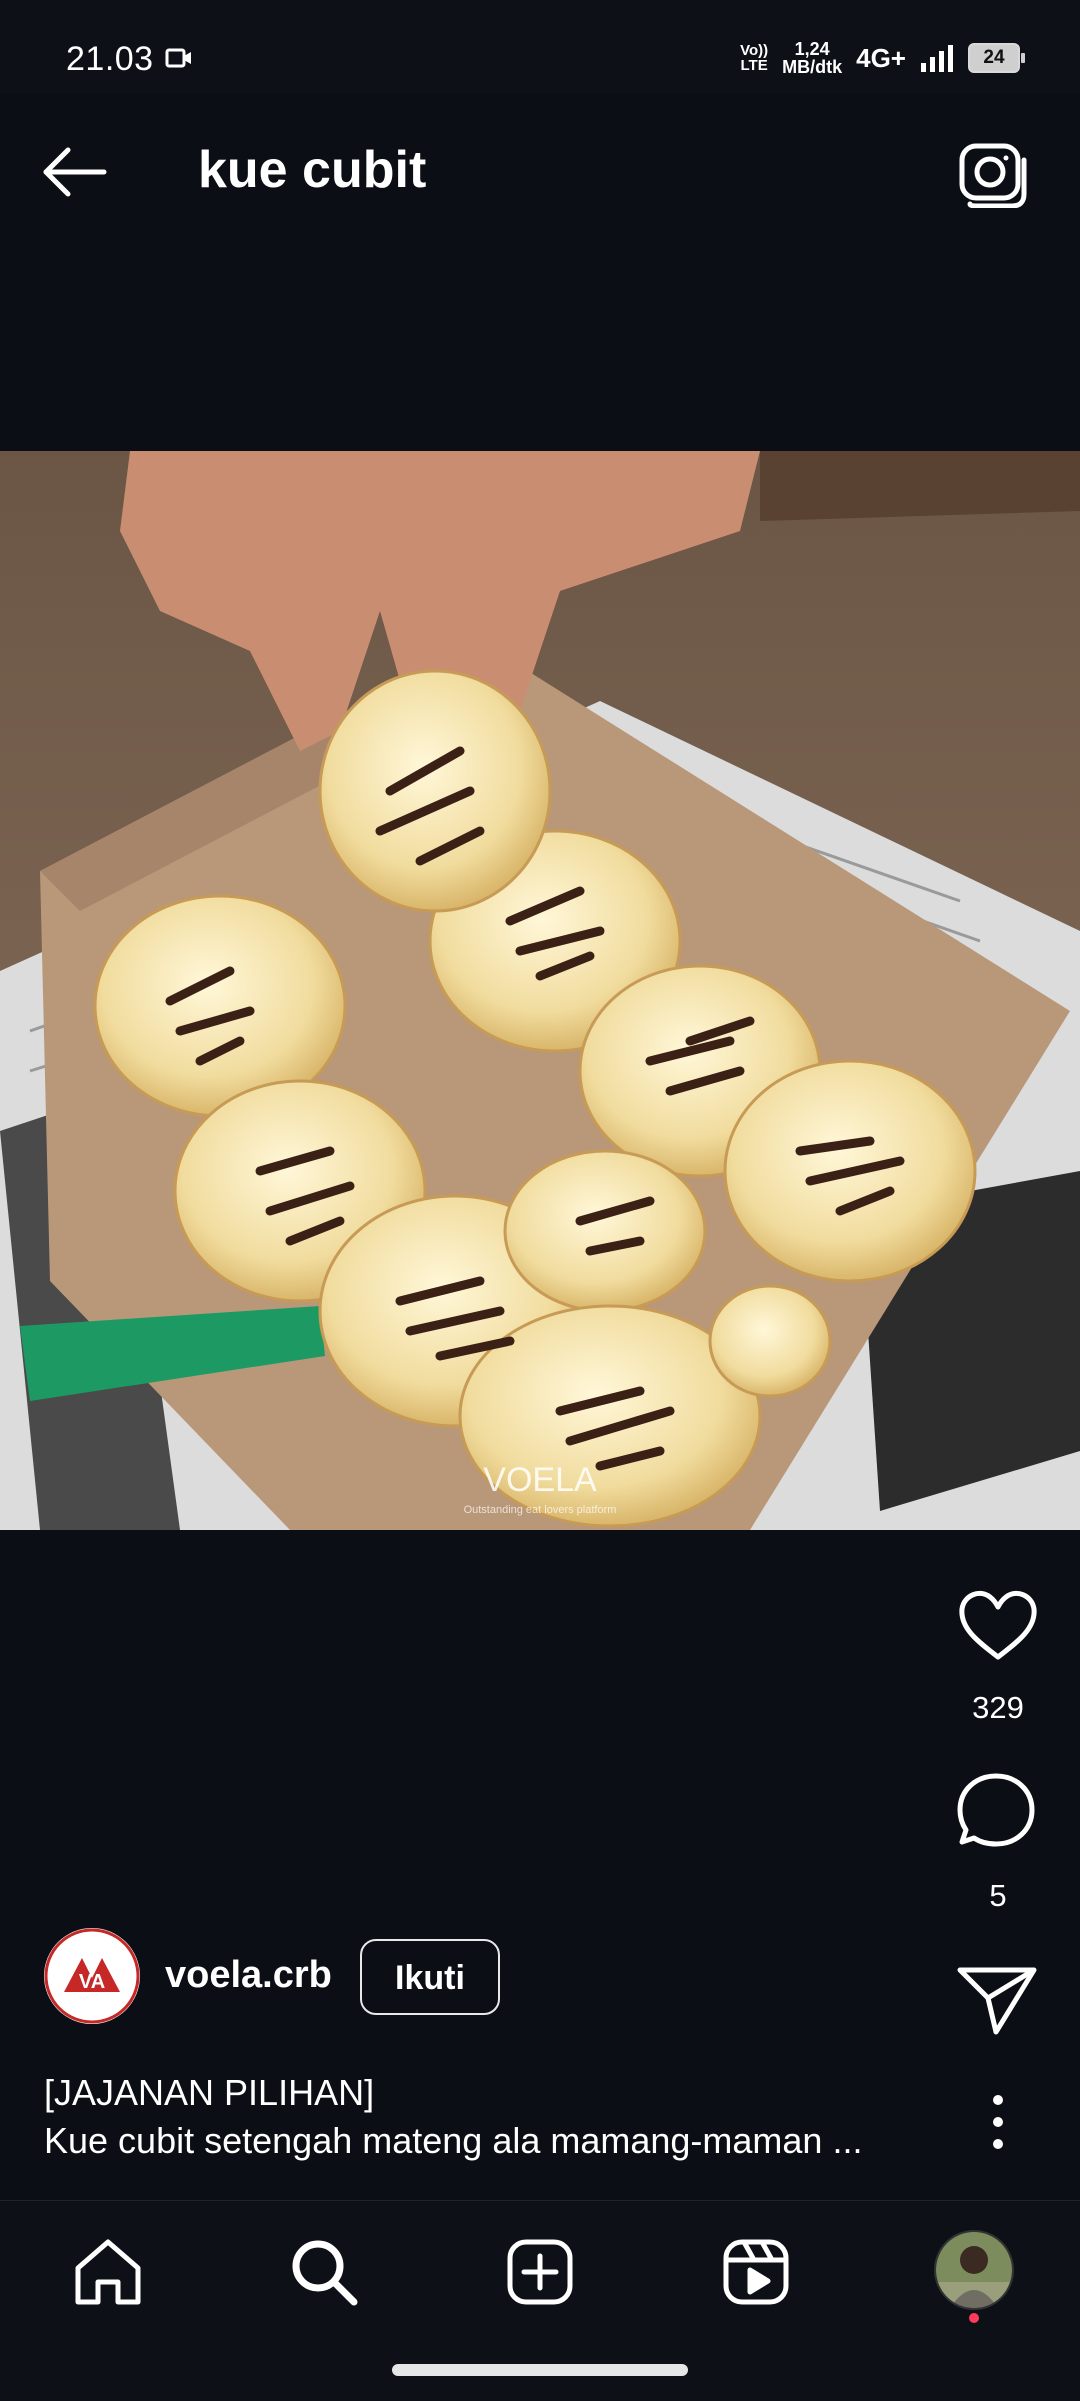  What do you see at coordinates (996, 58) in the screenshot?
I see `battery-indicator: 24` at bounding box center [996, 58].